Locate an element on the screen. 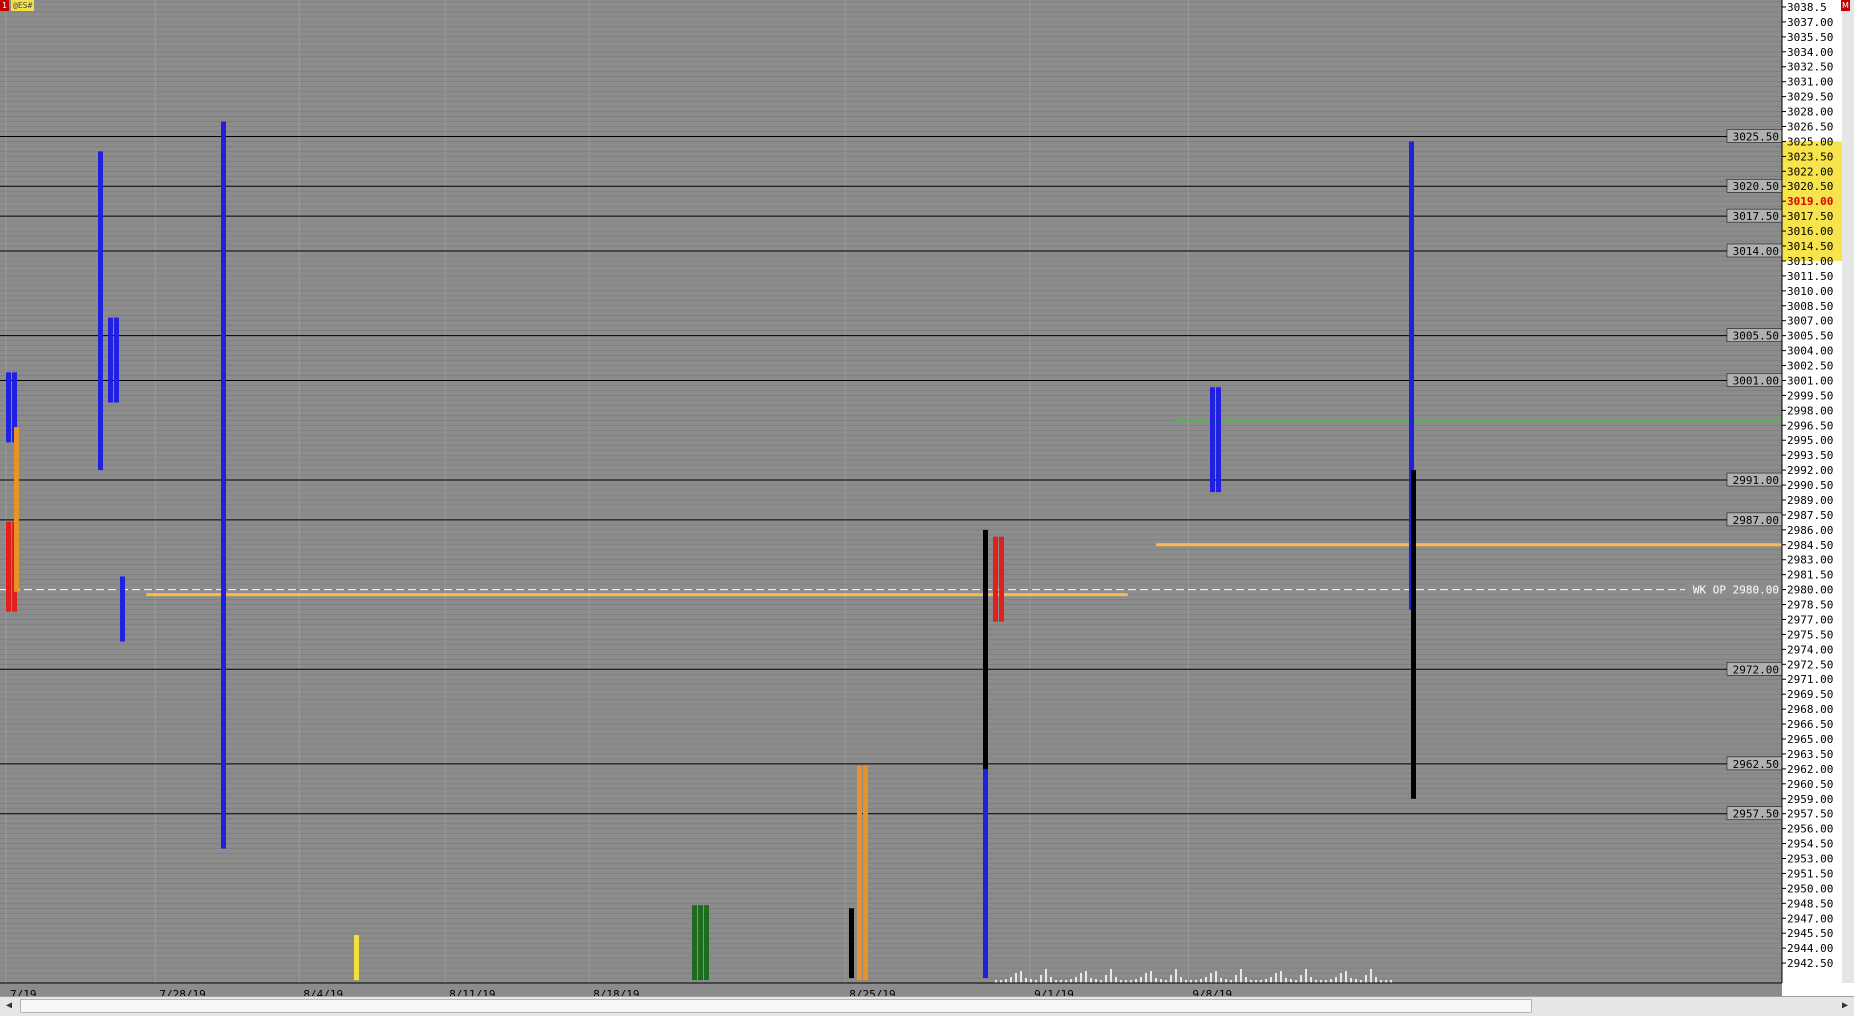 This screenshot has width=1854, height=1016. x-tick-label: 8/4/19 is located at coordinates (323, 992).